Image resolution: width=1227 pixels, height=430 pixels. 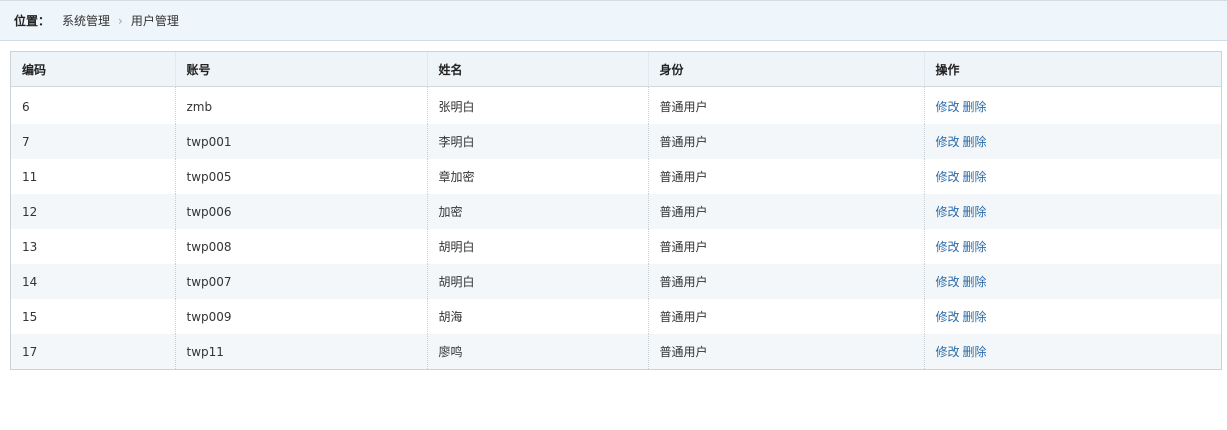 What do you see at coordinates (300, 316) in the screenshot?
I see `cell-account: twp009` at bounding box center [300, 316].